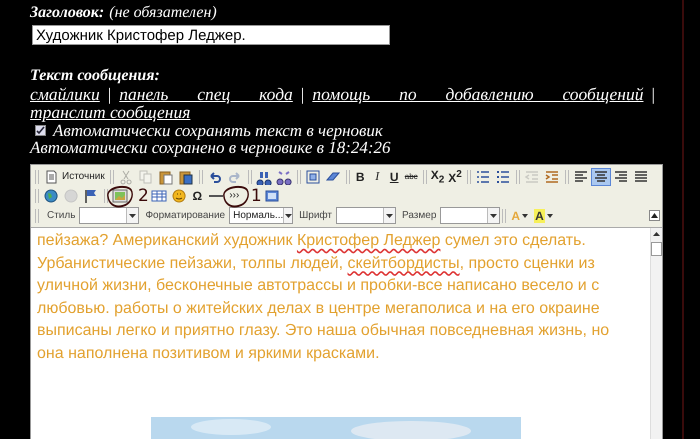 This screenshot has width=700, height=439. What do you see at coordinates (67, 13) in the screenshot?
I see `field-label: Заголовок:` at bounding box center [67, 13].